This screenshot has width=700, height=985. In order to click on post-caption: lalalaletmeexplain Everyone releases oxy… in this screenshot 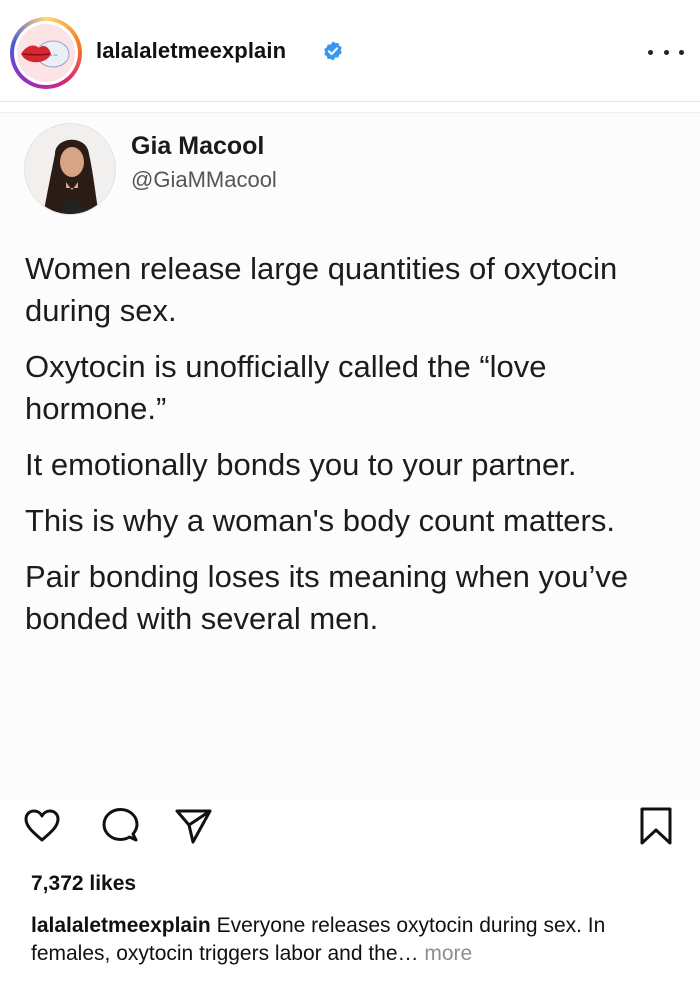, I will do `click(356, 940)`.